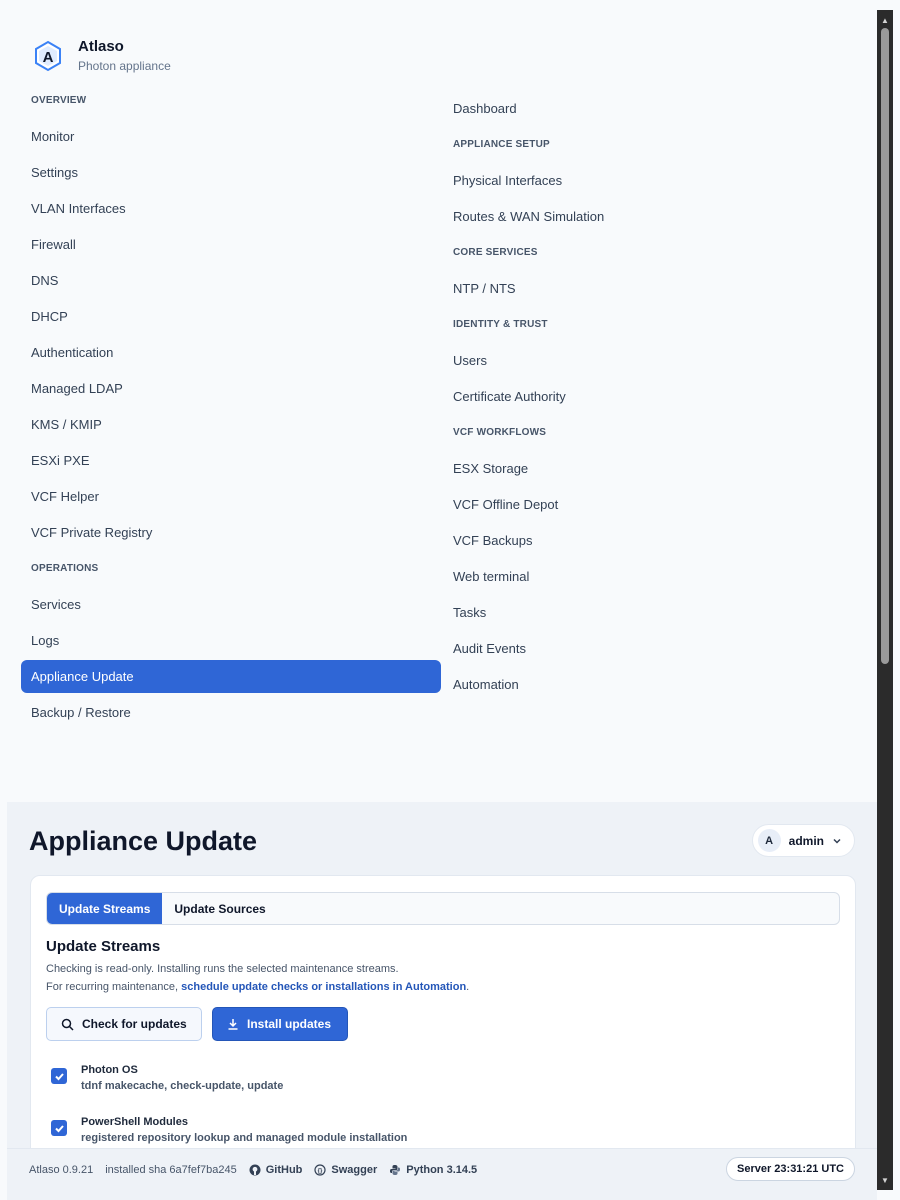 This screenshot has width=900, height=1200. What do you see at coordinates (103, 946) in the screenshot?
I see `section-title: Update Streams` at bounding box center [103, 946].